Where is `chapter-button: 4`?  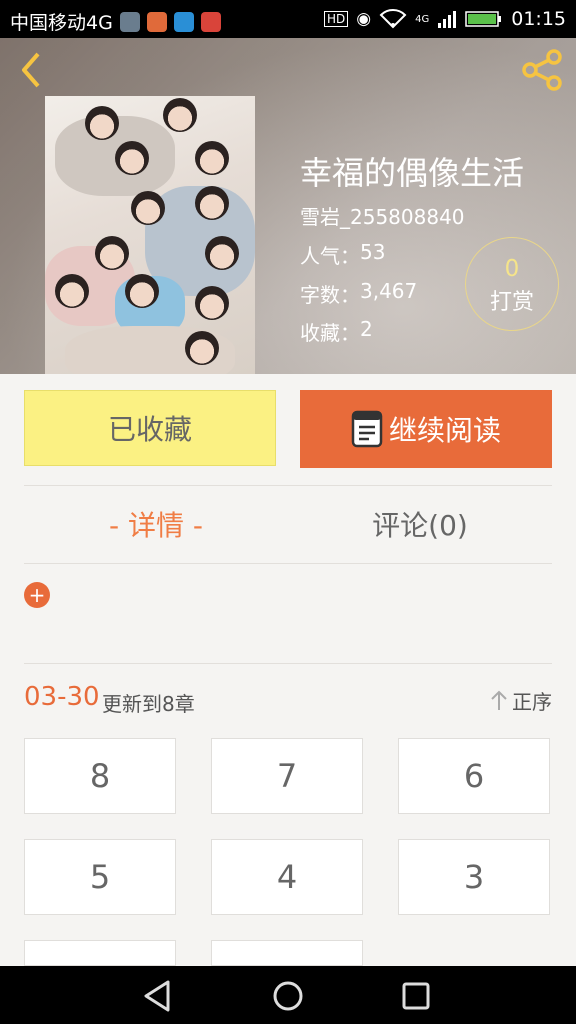 chapter-button: 4 is located at coordinates (287, 877).